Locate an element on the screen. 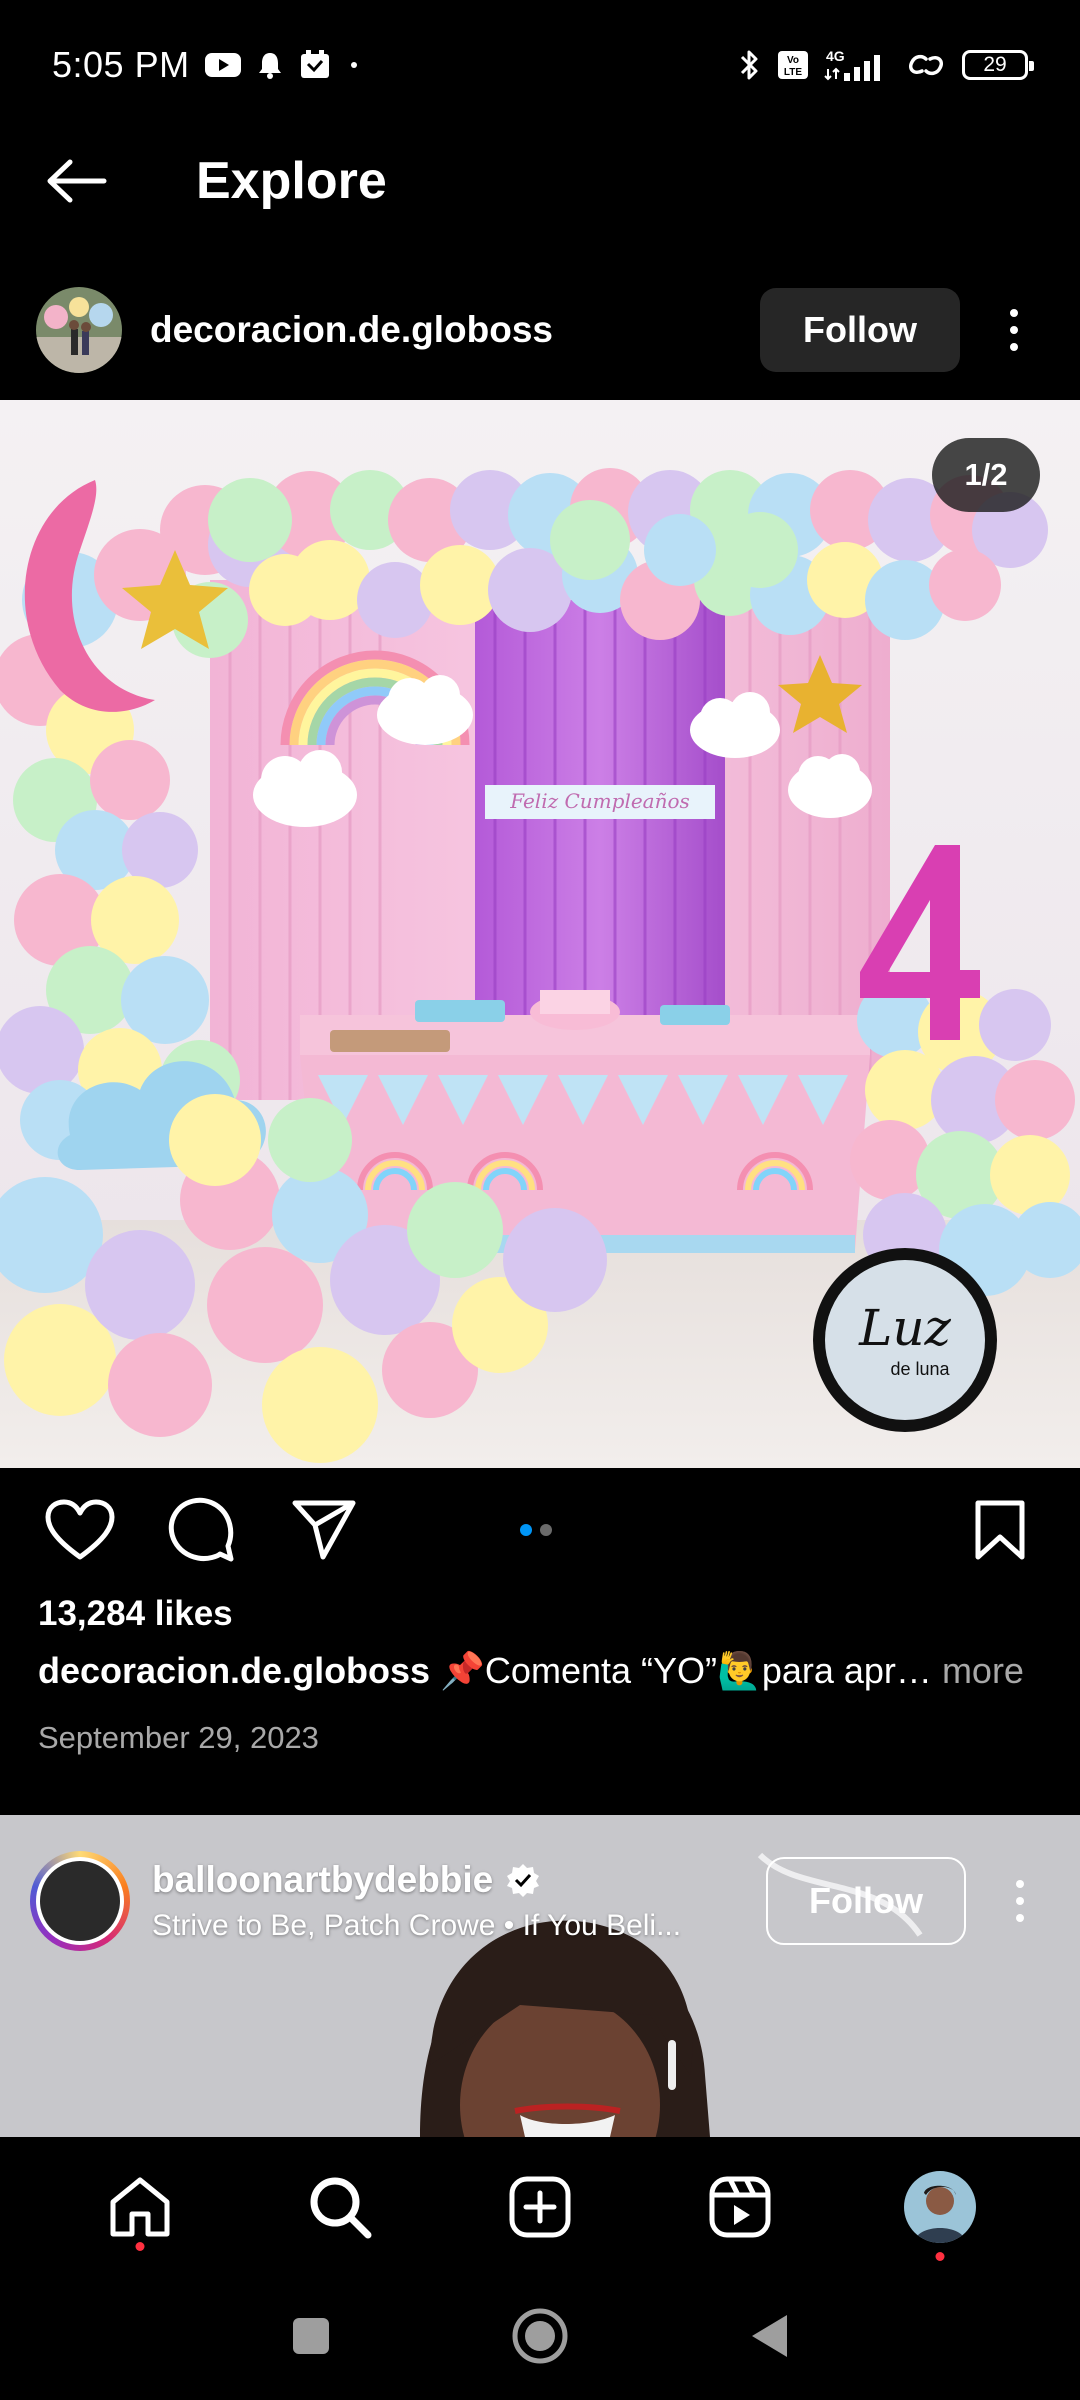 The height and width of the screenshot is (2400, 1080). next-post-username: balloonartbydebbie is located at coordinates (322, 1880).